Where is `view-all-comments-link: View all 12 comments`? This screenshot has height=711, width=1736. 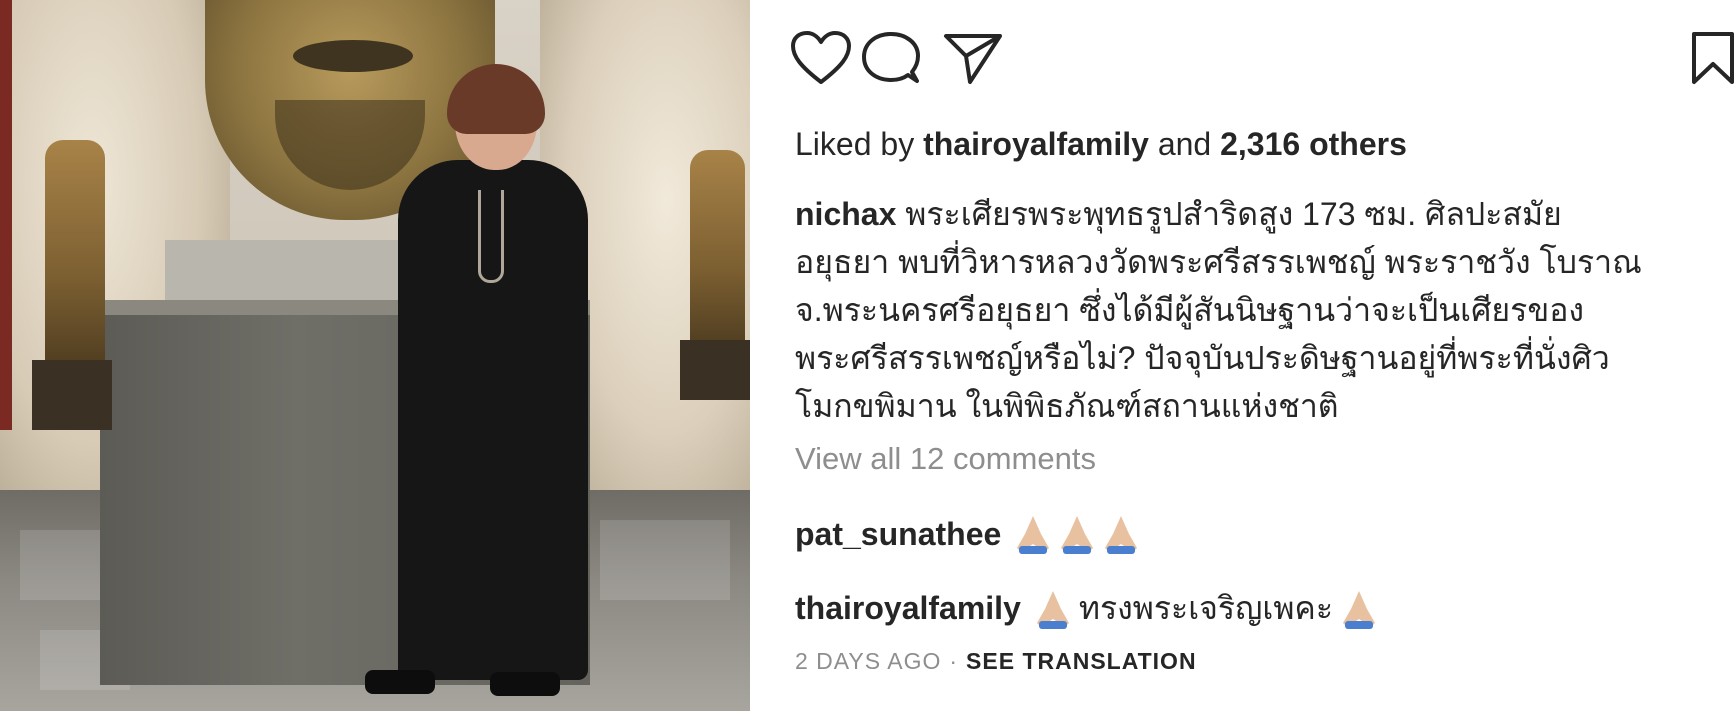
view-all-comments-link: View all 12 comments is located at coordinates (945, 459).